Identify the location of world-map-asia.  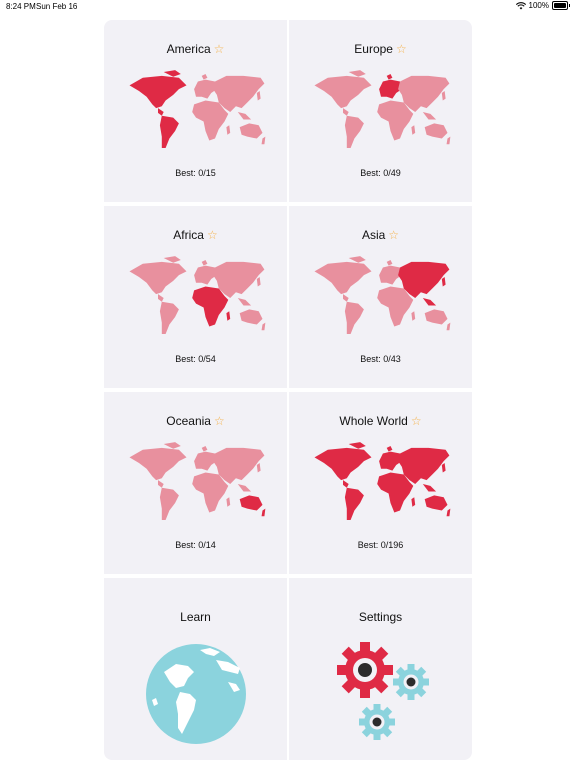
(382, 295).